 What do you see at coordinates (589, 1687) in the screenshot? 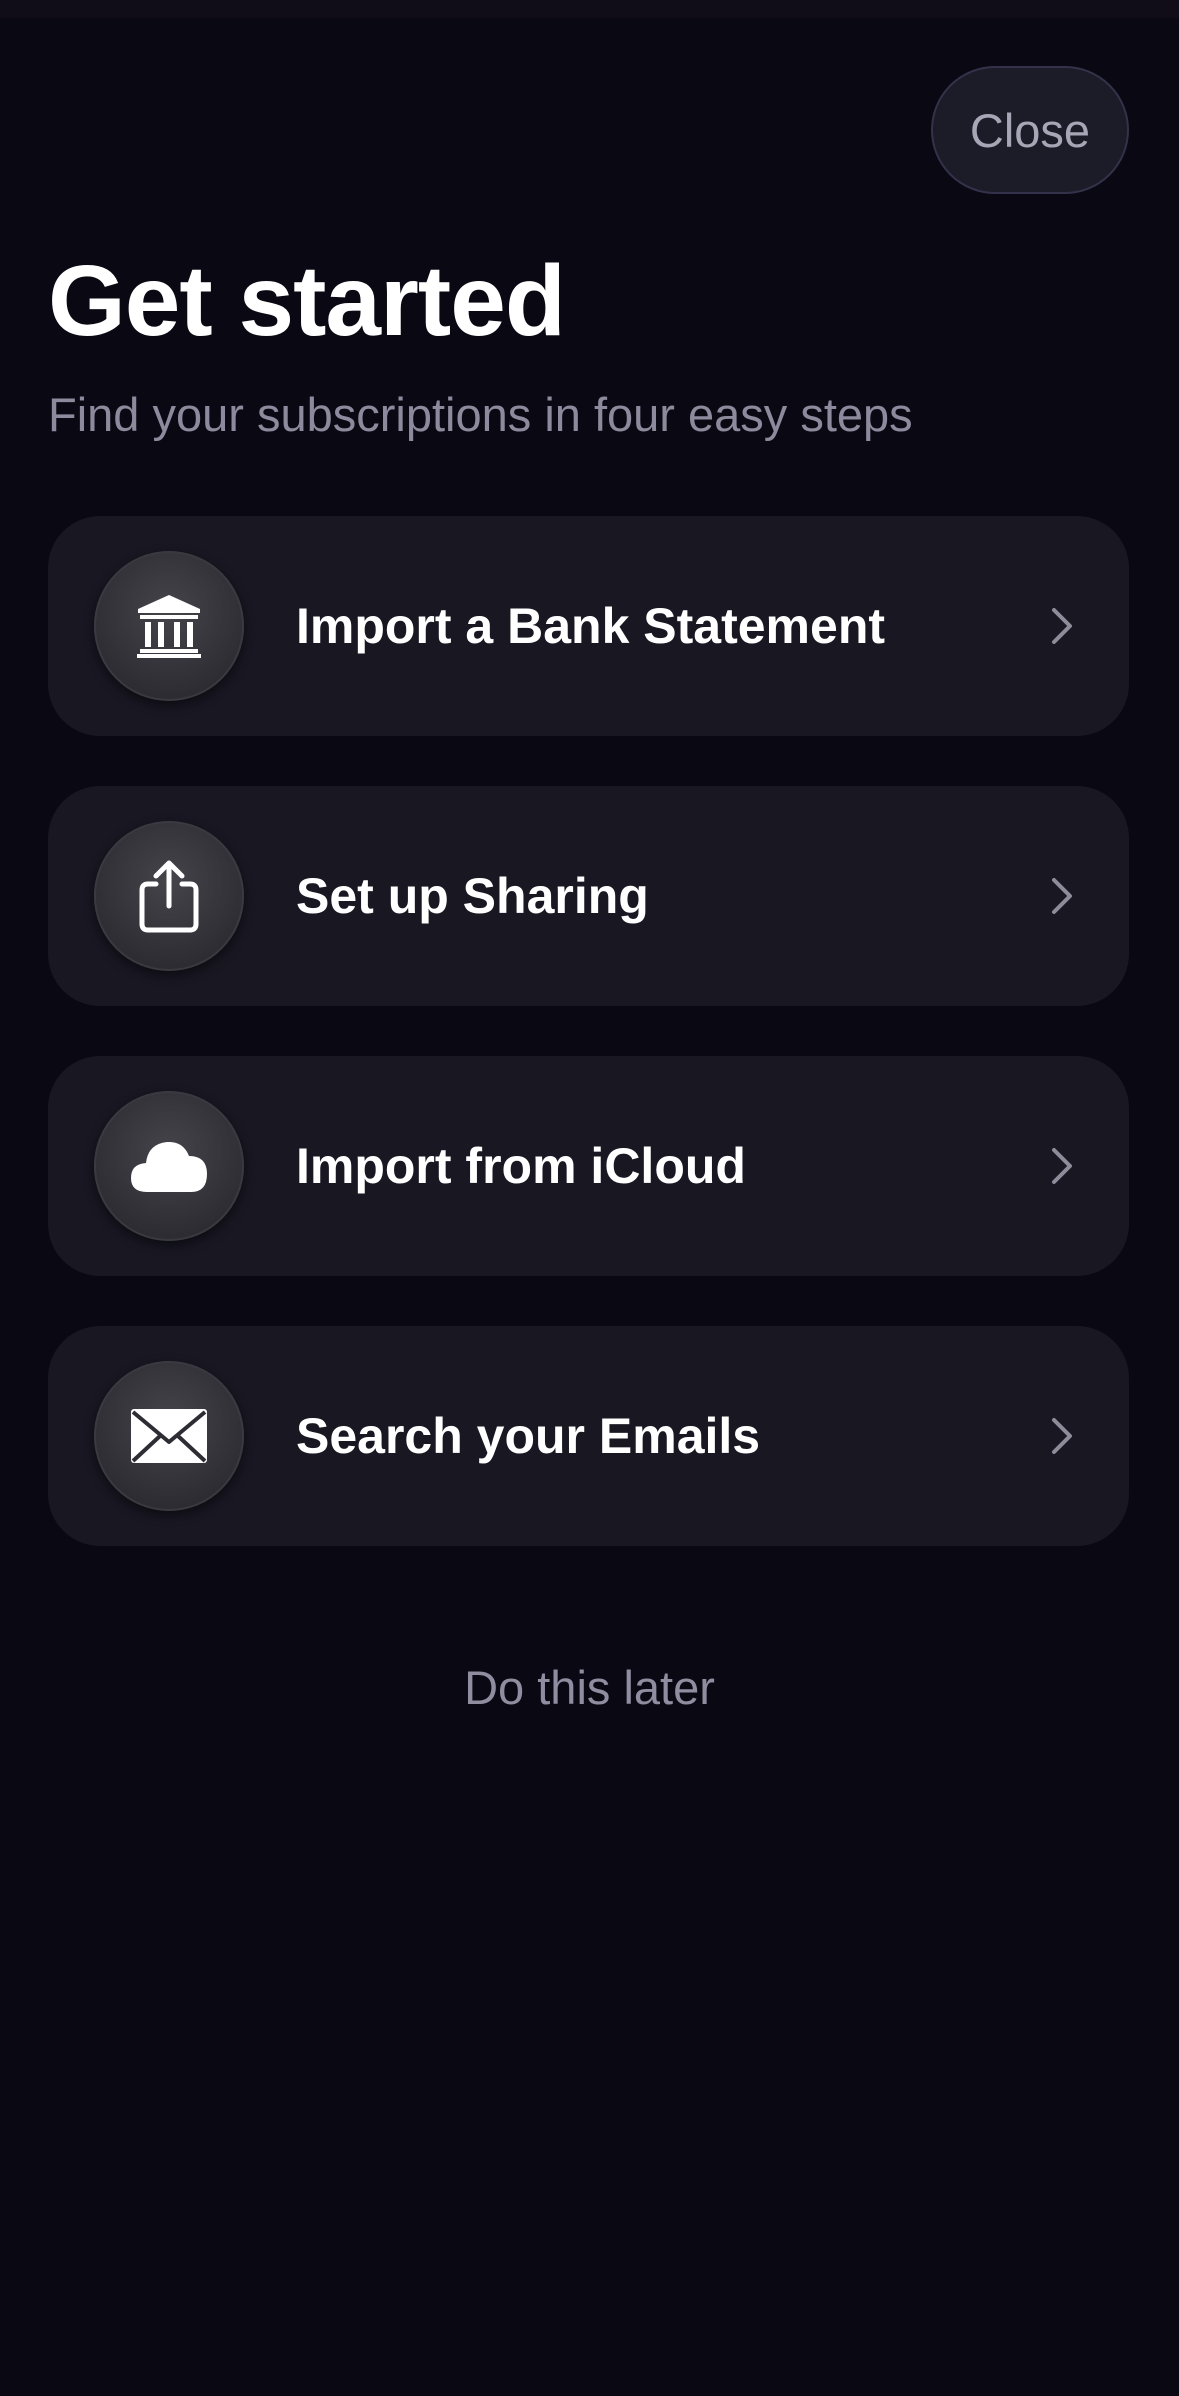
I see `do-this-later-button: Do this later` at bounding box center [589, 1687].